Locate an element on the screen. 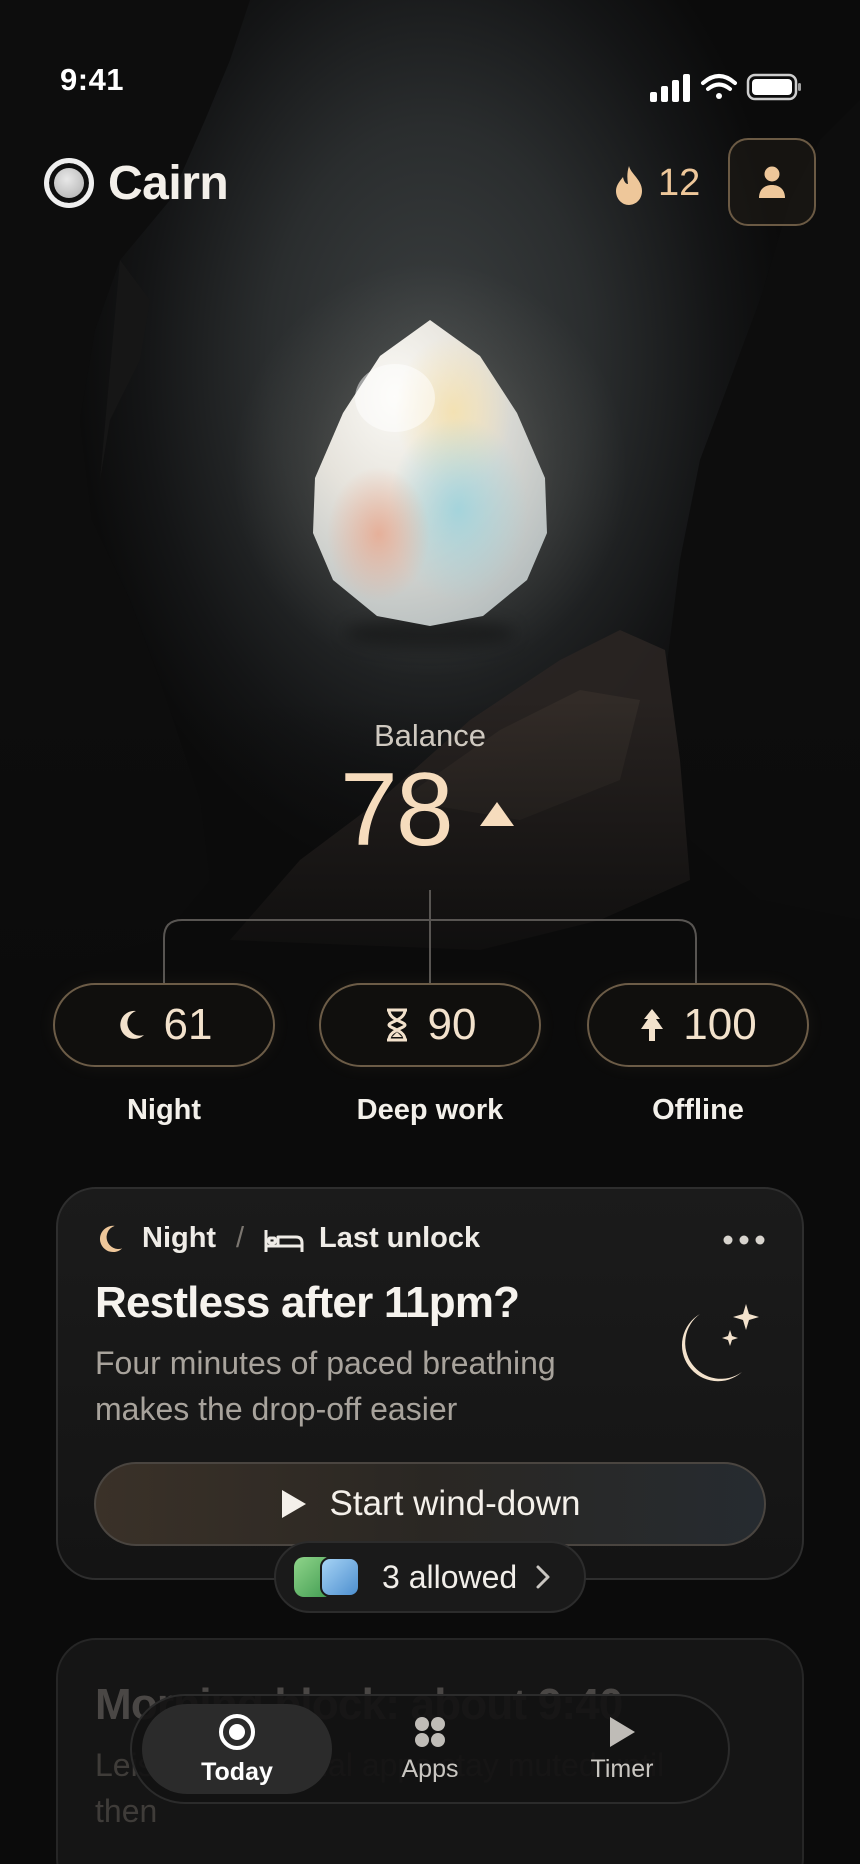 The image size is (860, 1864). start-wind-down-button: Start wind-down is located at coordinates (430, 1504).